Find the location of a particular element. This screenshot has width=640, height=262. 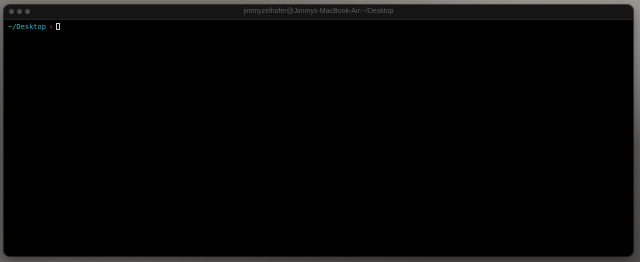

prompt-path: ~/Desktop is located at coordinates (27, 27).